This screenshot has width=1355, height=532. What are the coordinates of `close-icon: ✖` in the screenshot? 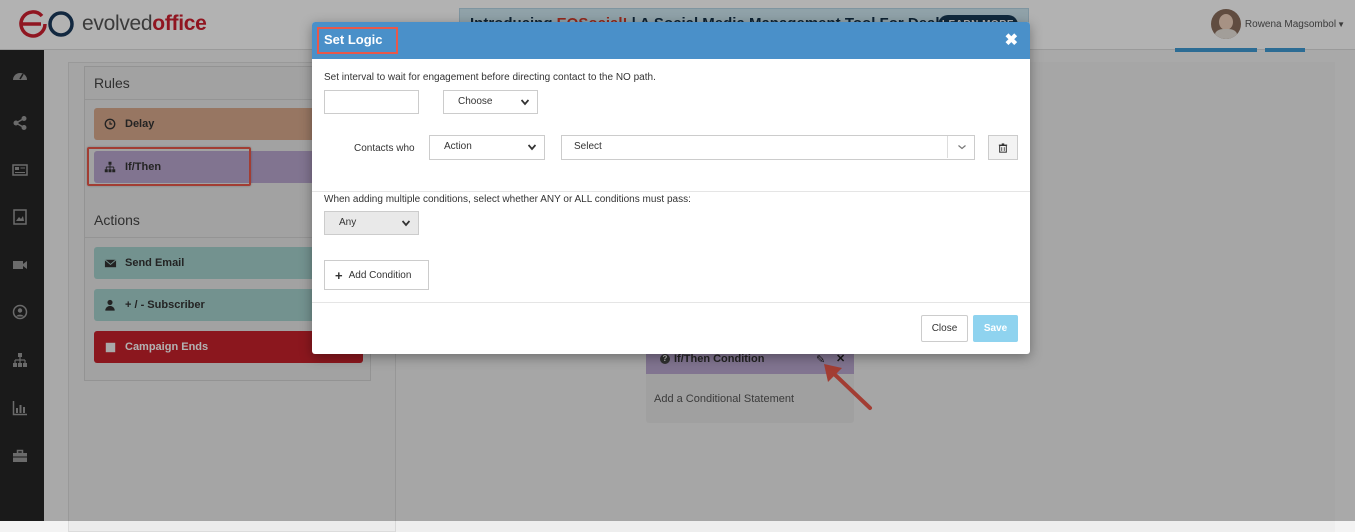 It's located at (1011, 40).